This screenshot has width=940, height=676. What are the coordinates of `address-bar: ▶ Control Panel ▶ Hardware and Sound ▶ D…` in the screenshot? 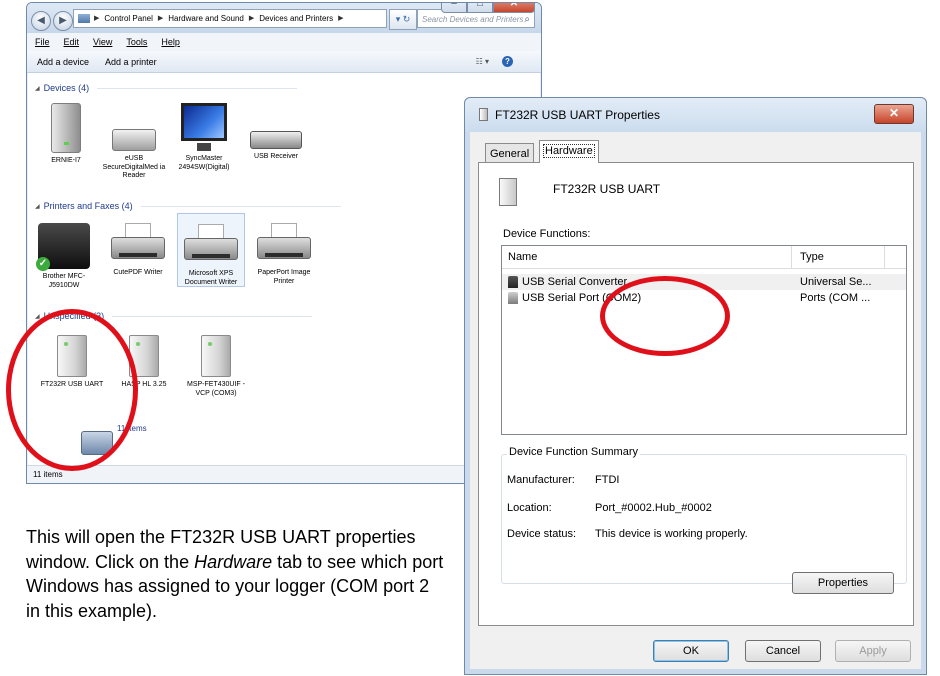 It's located at (230, 18).